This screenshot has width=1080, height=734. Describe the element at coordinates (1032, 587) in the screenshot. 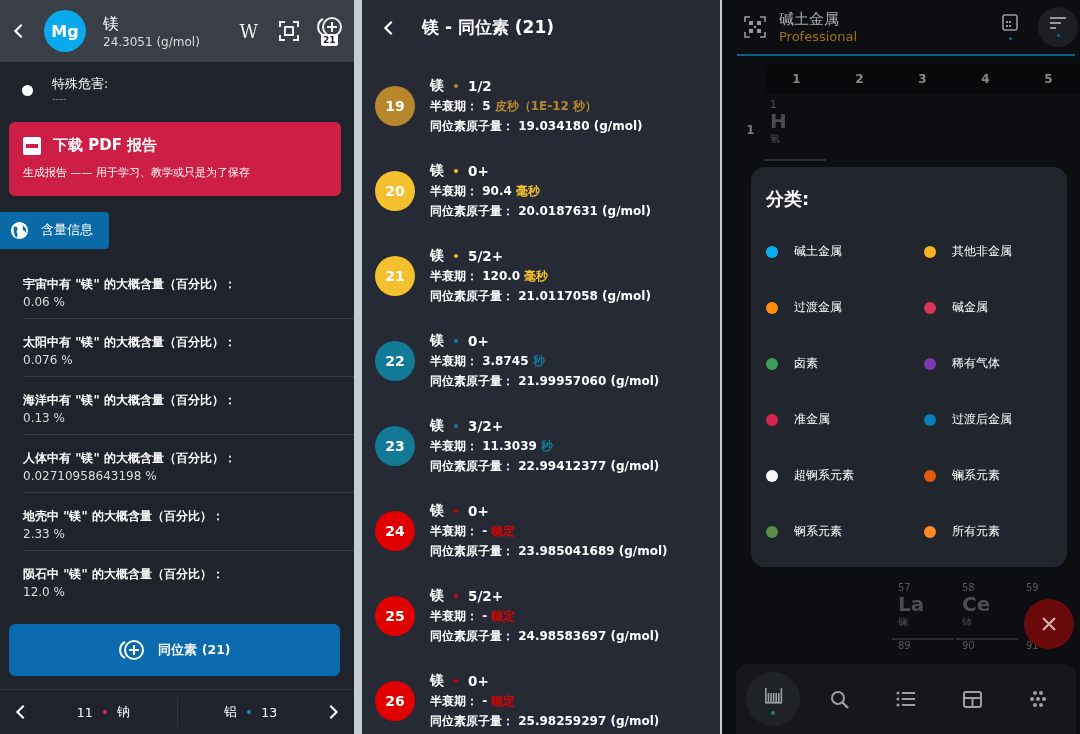

I see `element-number: 59` at that location.